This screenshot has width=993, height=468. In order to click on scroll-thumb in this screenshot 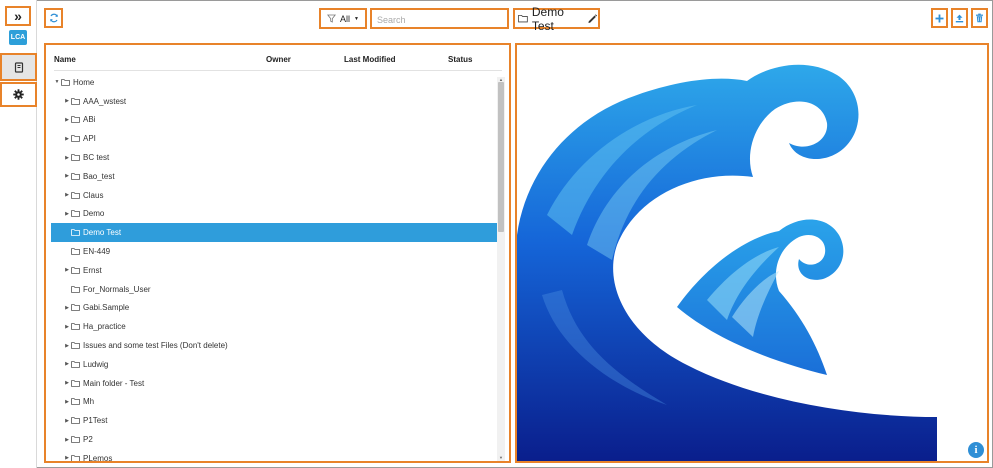, I will do `click(501, 157)`.